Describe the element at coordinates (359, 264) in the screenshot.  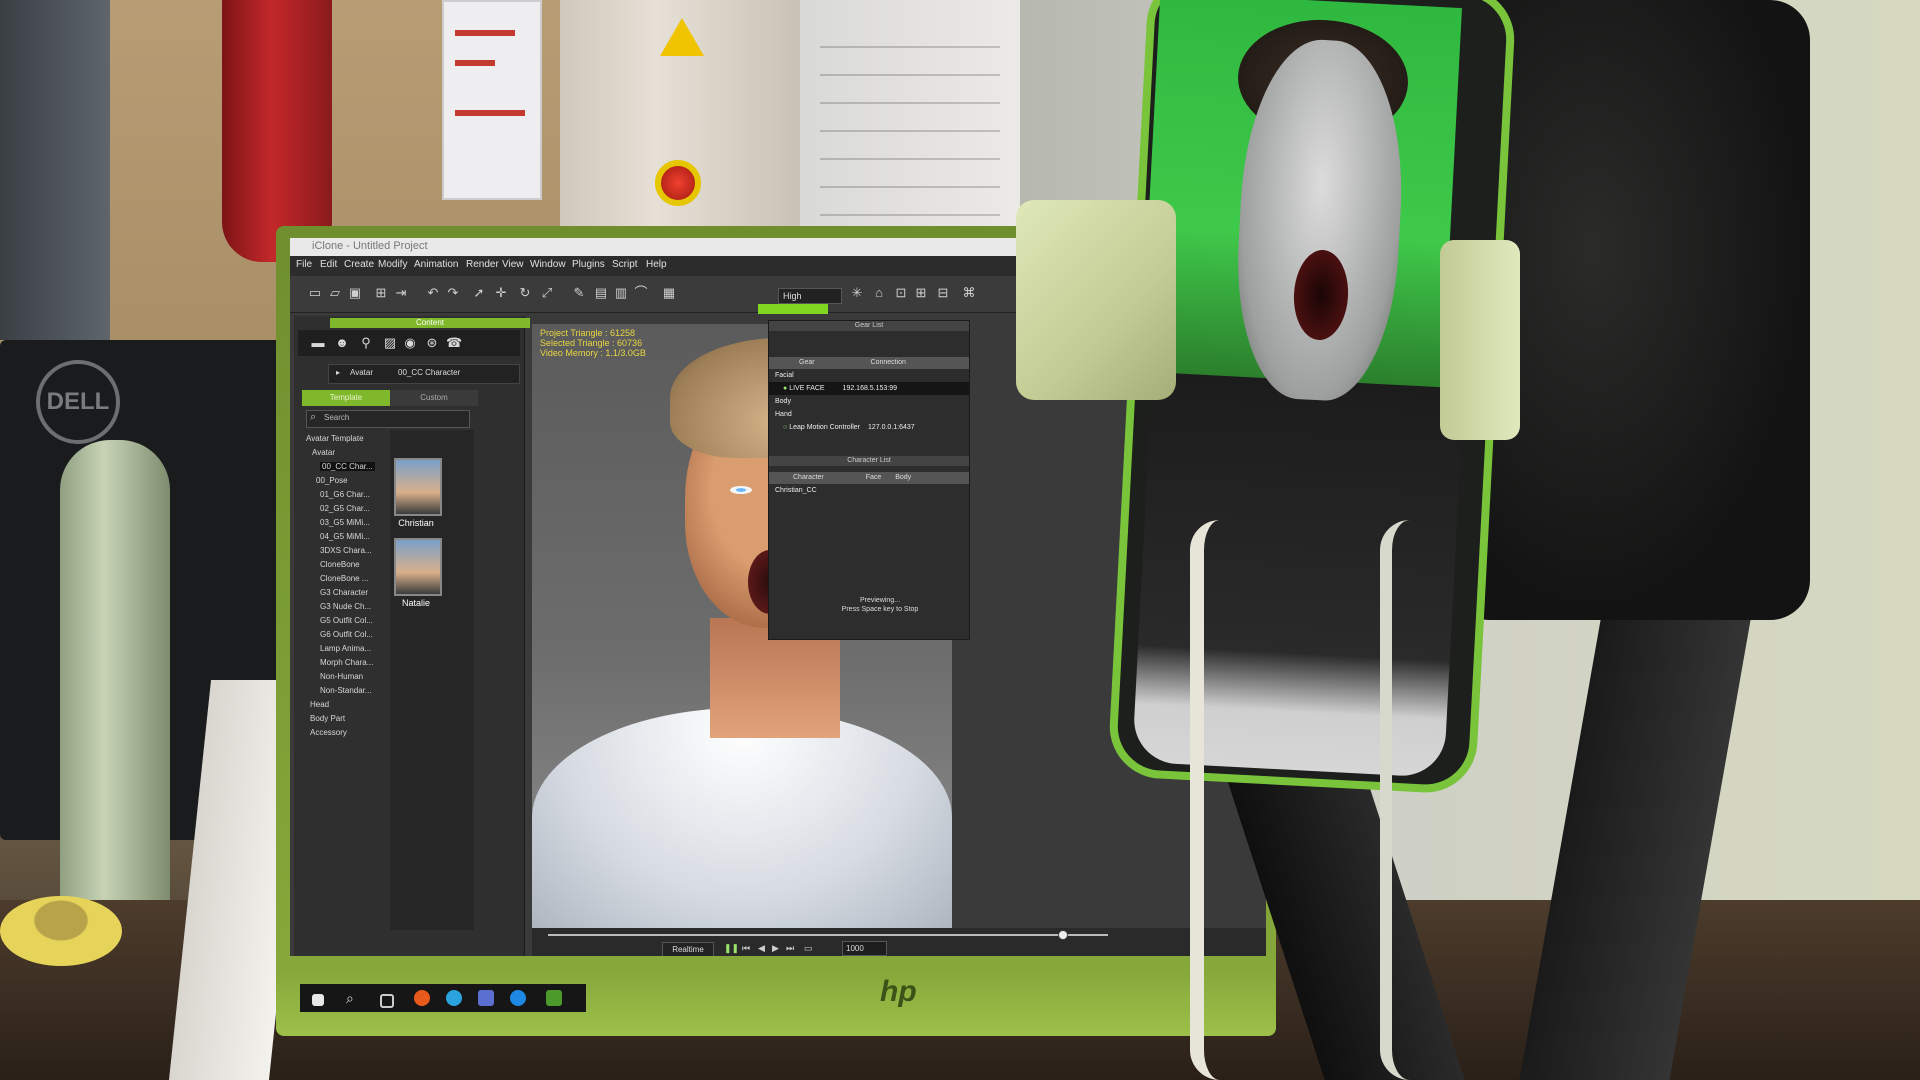
I see `menu-create: Create` at that location.